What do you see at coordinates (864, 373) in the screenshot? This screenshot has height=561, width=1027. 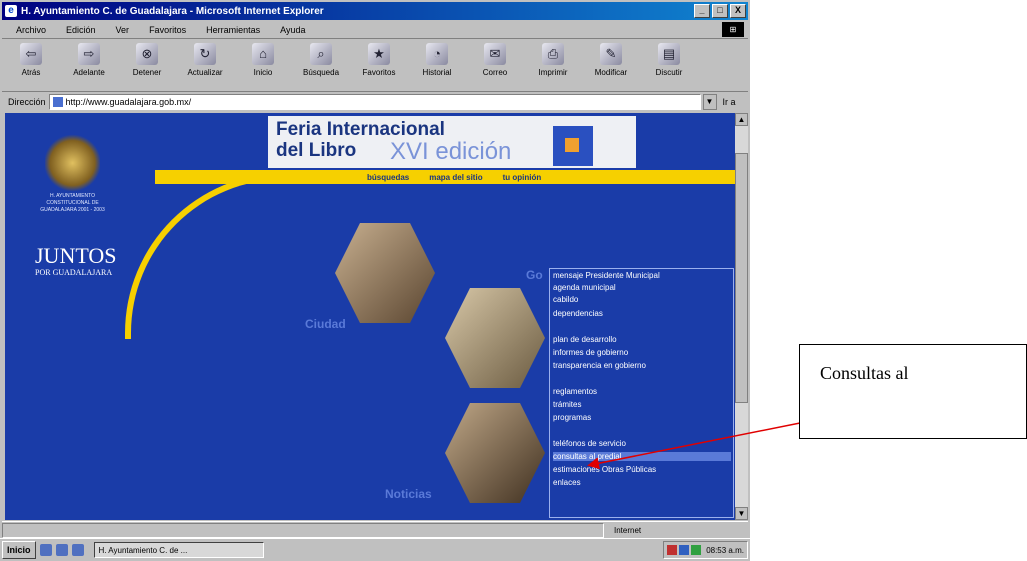 I see `callout-text: Consultas al` at bounding box center [864, 373].